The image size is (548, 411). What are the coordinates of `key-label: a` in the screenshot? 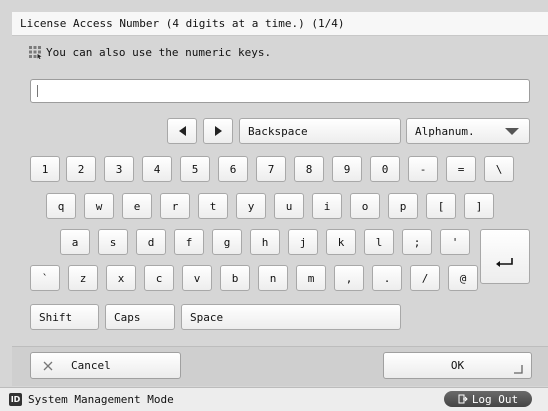 It's located at (75, 242).